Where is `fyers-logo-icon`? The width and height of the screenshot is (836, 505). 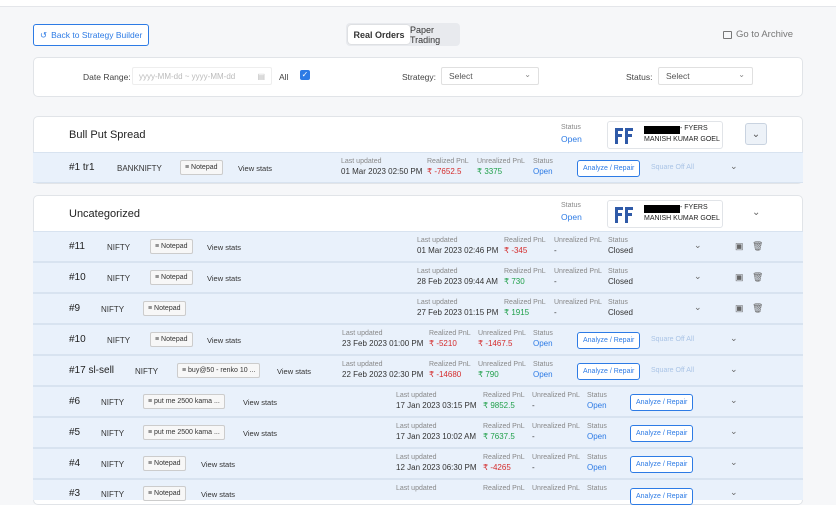 fyers-logo-icon is located at coordinates (624, 136).